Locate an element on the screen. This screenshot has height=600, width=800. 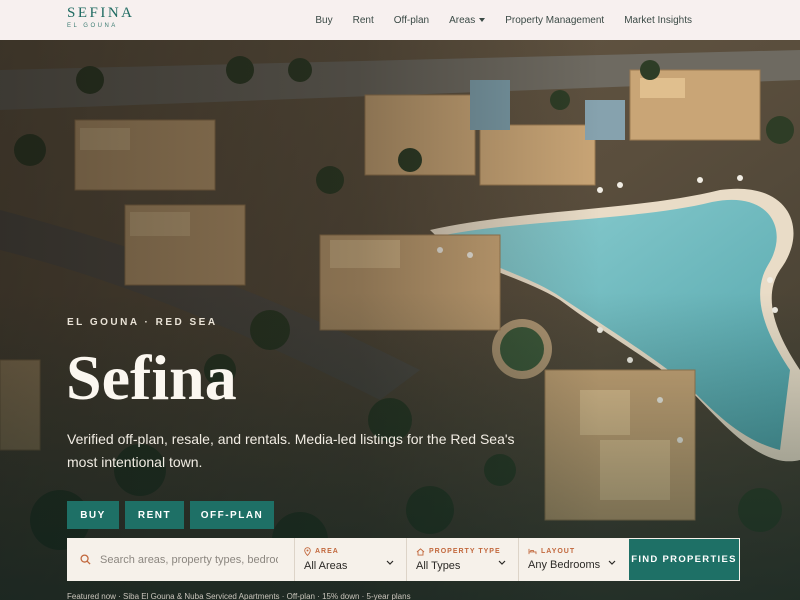
home-icon is located at coordinates (420, 551).